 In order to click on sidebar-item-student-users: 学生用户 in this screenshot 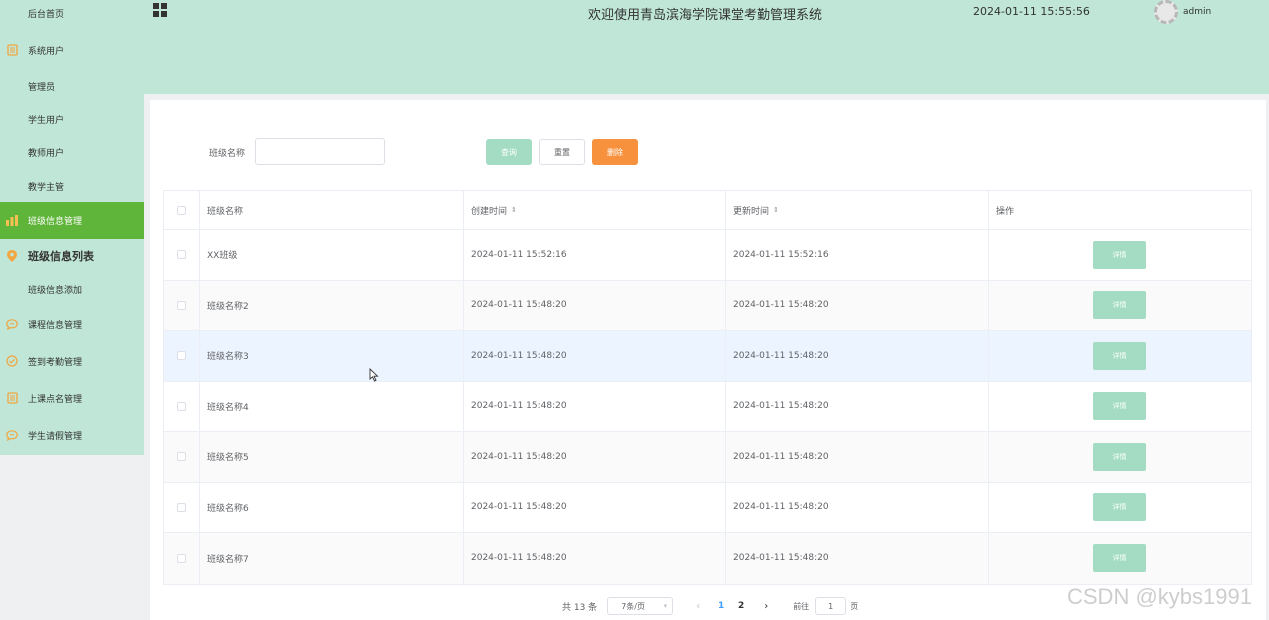, I will do `click(72, 119)`.